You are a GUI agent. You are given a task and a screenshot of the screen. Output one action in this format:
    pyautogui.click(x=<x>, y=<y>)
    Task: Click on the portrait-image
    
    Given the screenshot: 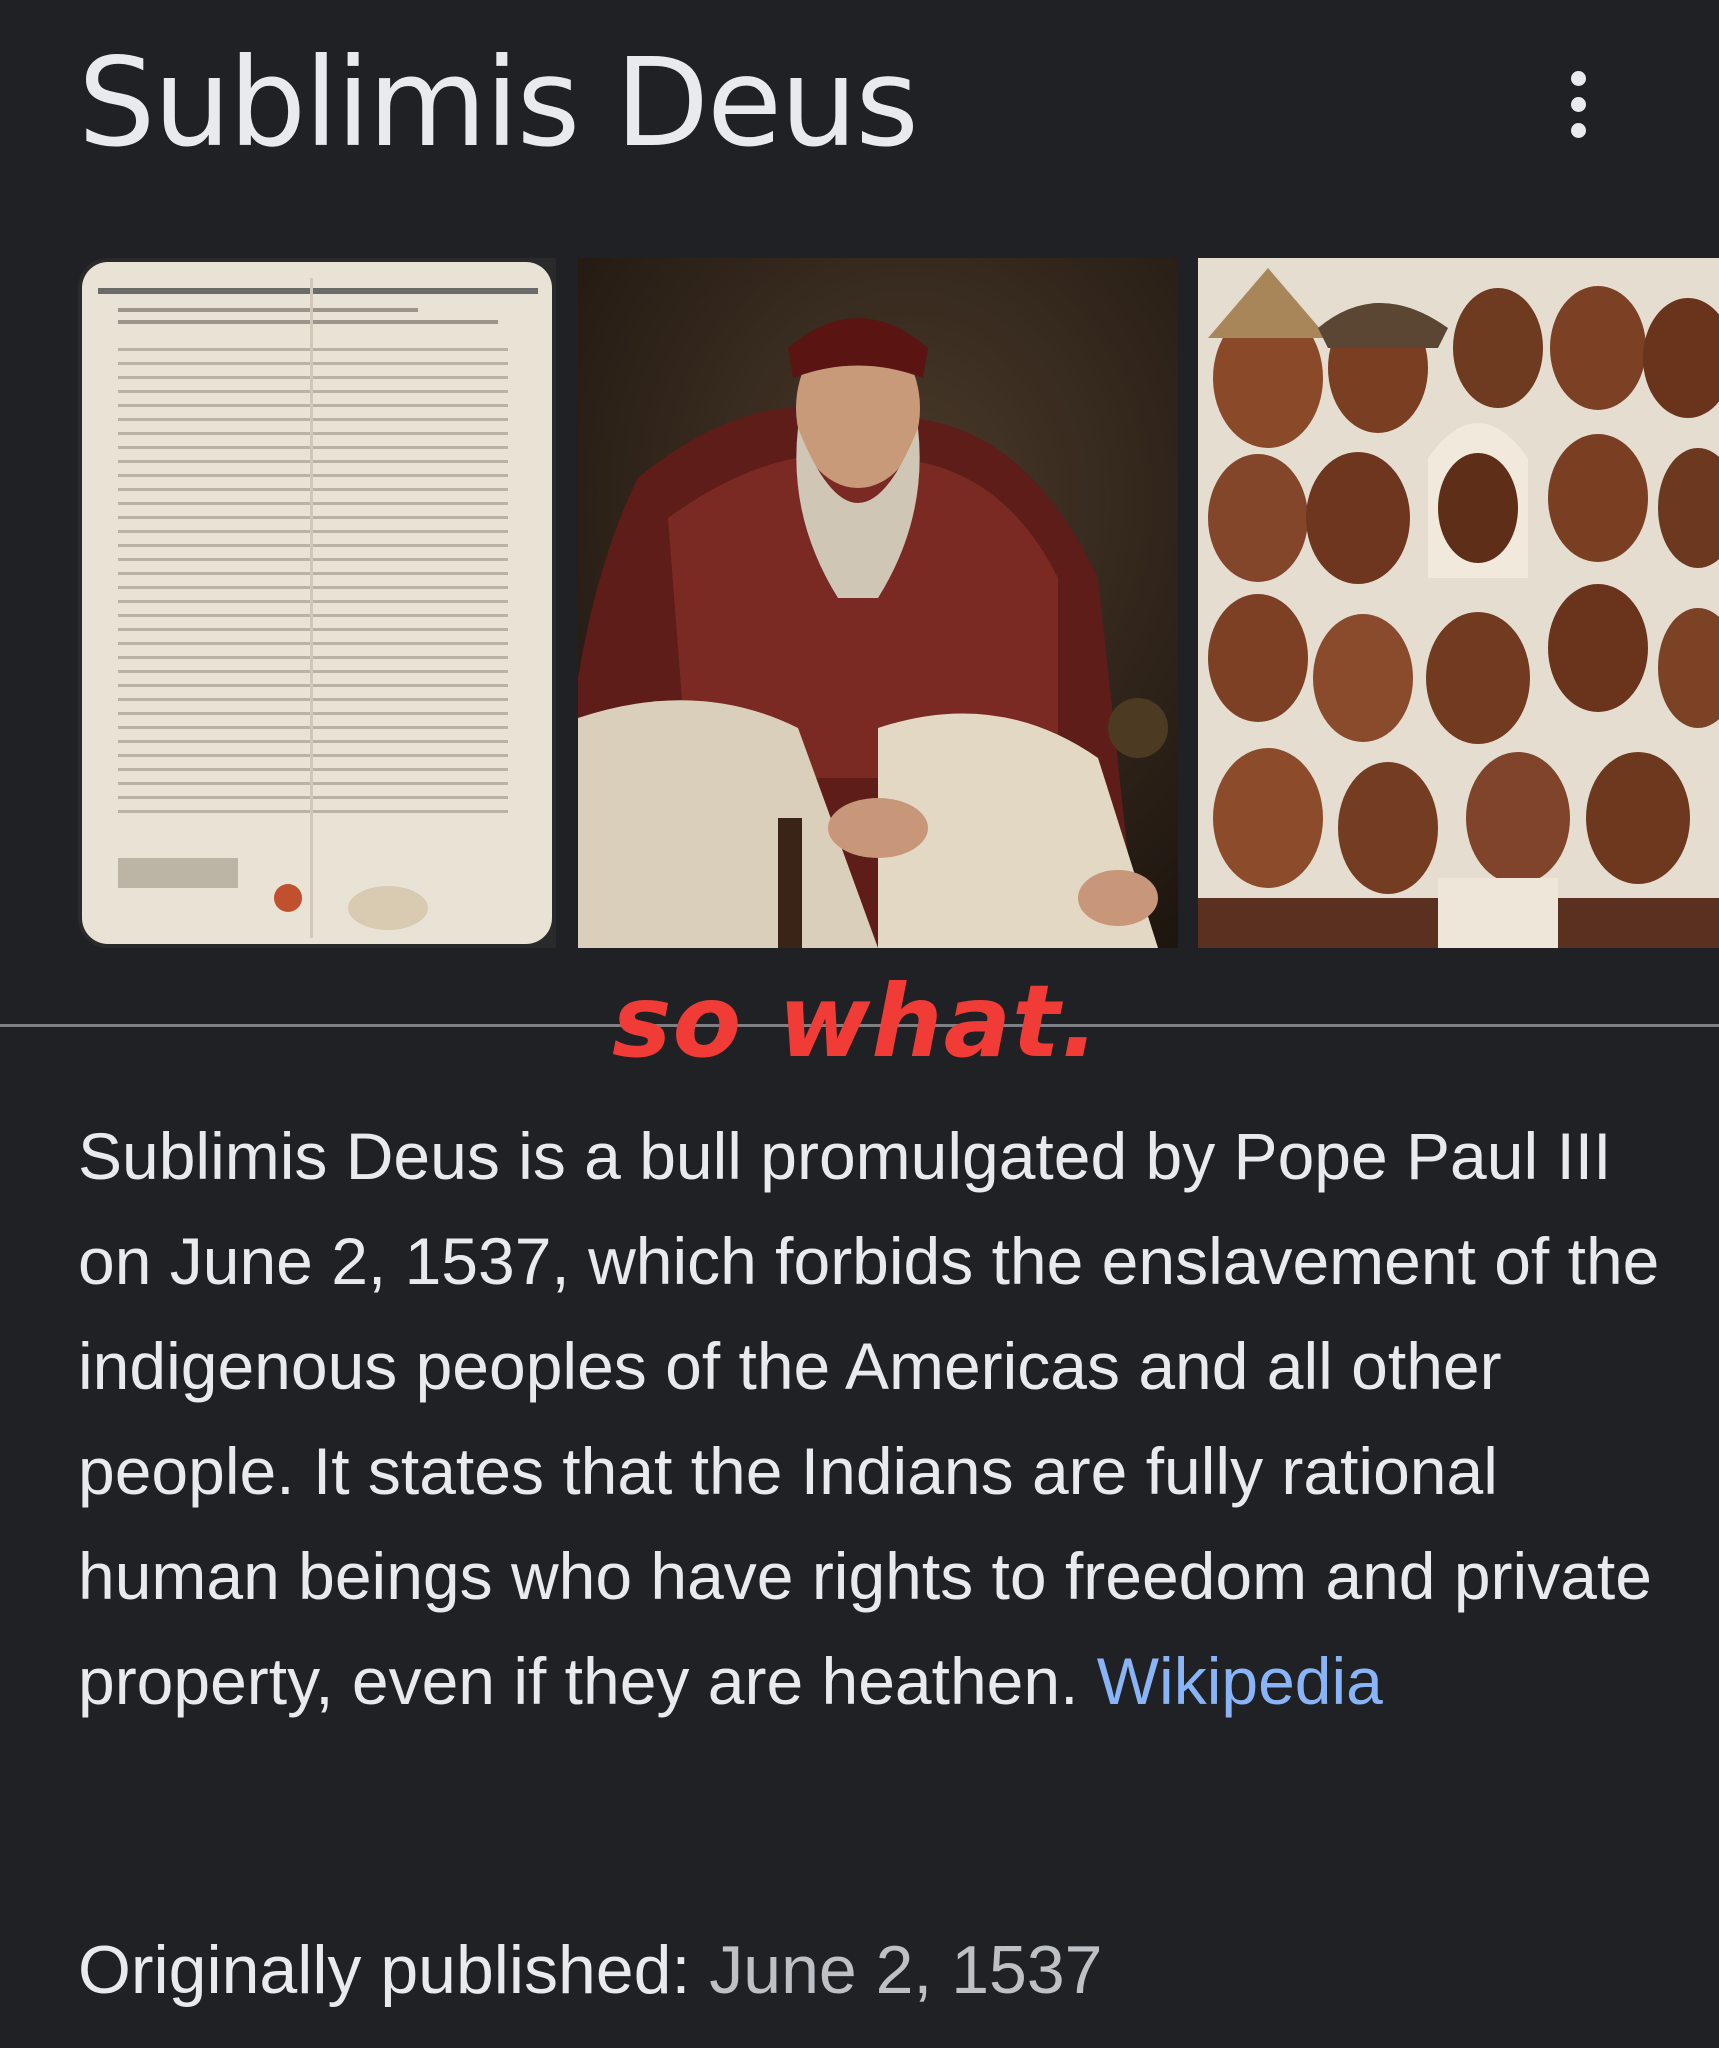 What is the action you would take?
    pyautogui.click(x=878, y=603)
    